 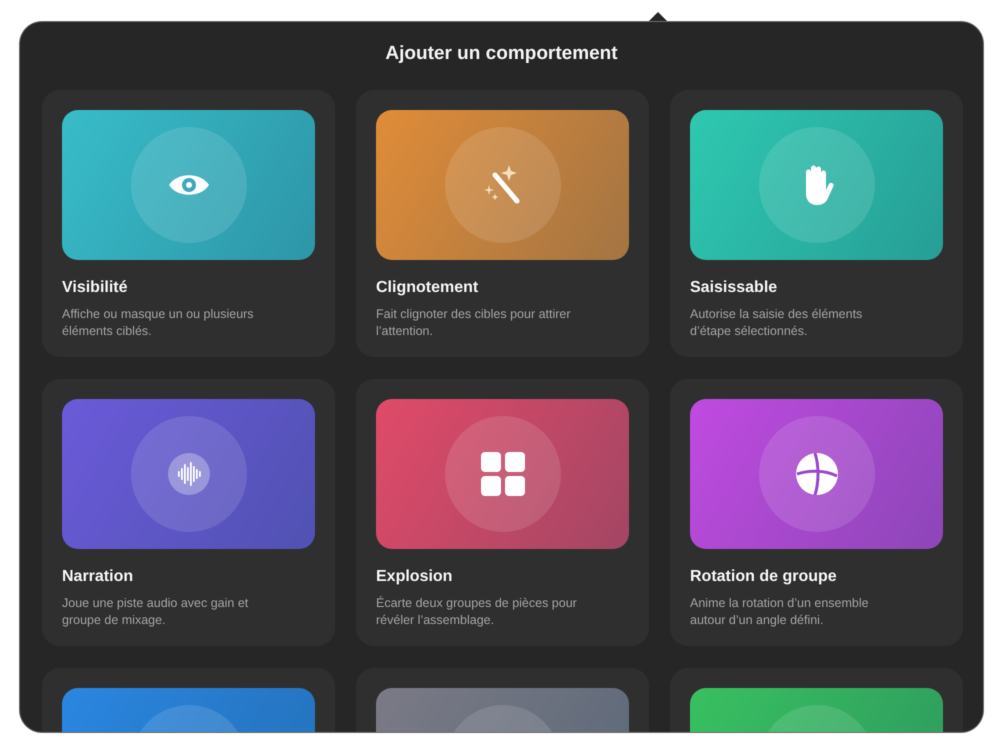 What do you see at coordinates (502, 223) in the screenshot?
I see `behavior-card: Clignotement Fait clignoter des cibles pour attirer l’attention.` at bounding box center [502, 223].